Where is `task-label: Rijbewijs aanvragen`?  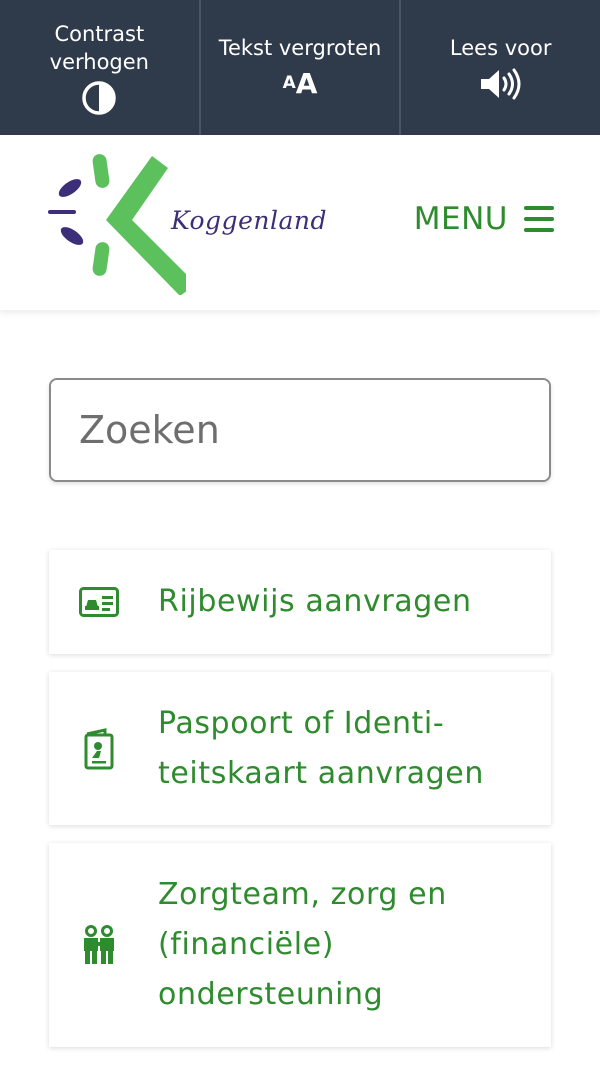
task-label: Rijbewijs aanvragen is located at coordinates (315, 601).